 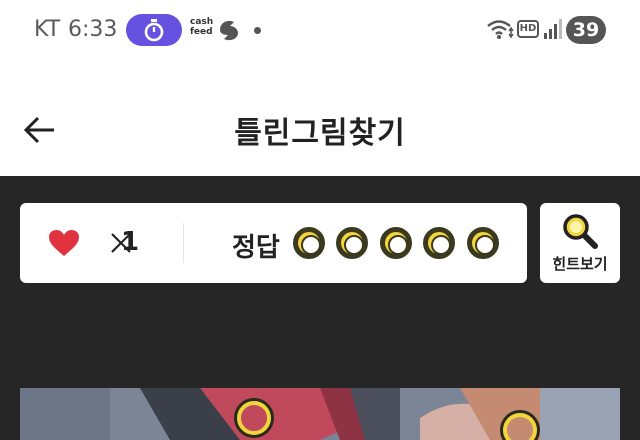 I want to click on score-card: 1 정답, so click(x=273, y=243).